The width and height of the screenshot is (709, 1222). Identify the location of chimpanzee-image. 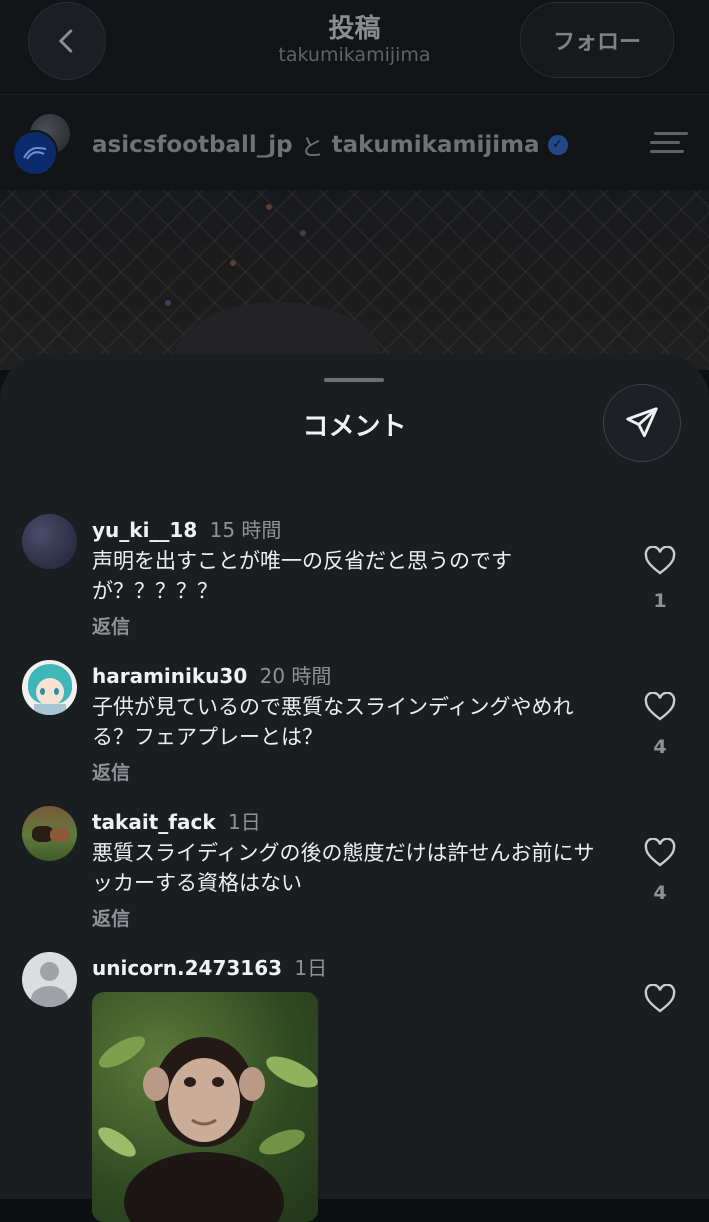
(208, 1129).